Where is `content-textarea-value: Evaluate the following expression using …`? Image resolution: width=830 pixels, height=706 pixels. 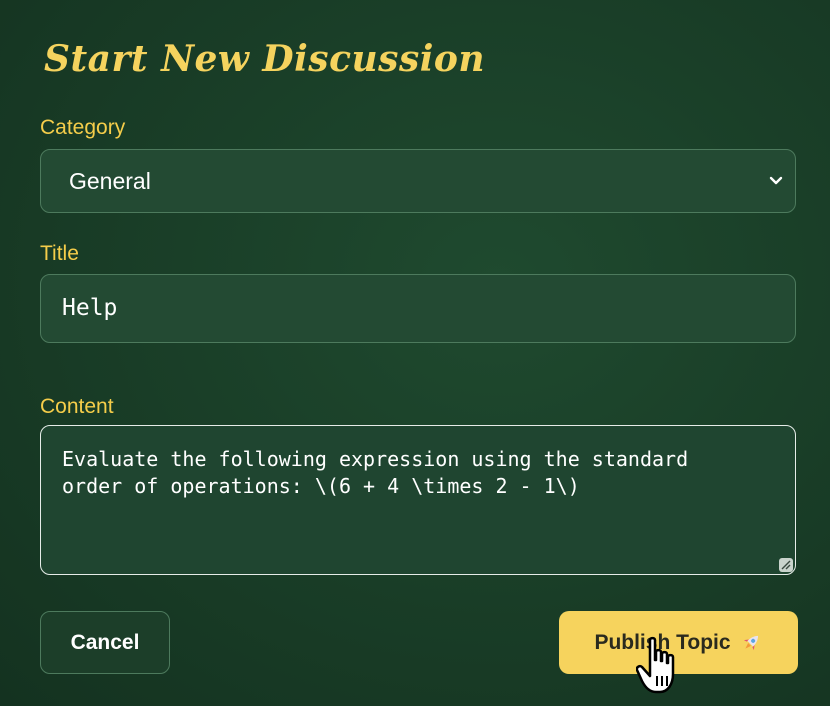 content-textarea-value: Evaluate the following expression using … is located at coordinates (381, 472).